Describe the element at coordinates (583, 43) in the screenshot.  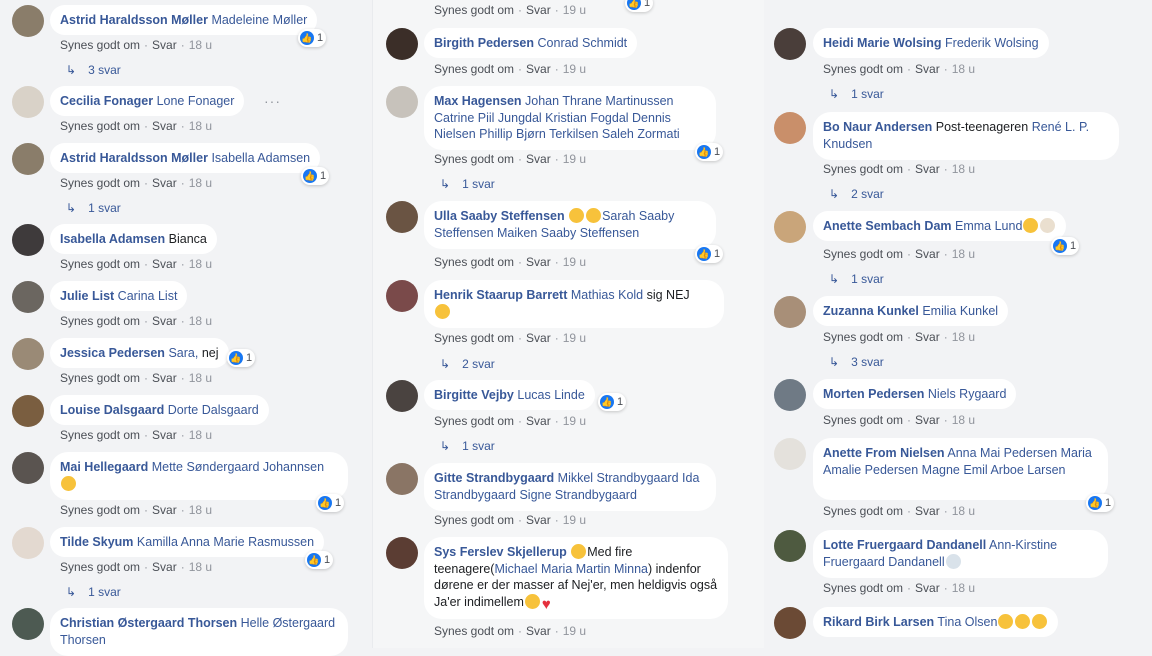
I see `tagged-user: Conrad Schmidt` at that location.